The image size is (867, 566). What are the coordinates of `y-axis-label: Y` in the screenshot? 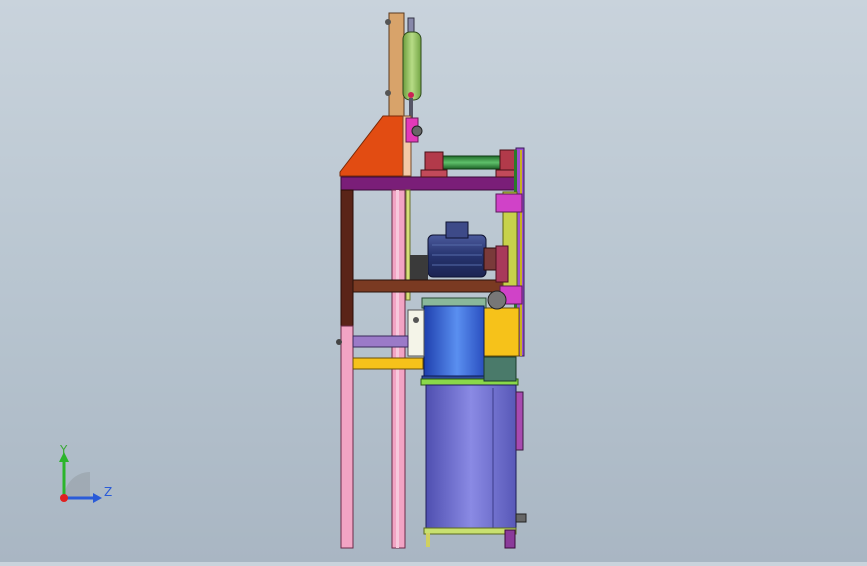 It's located at (63, 450).